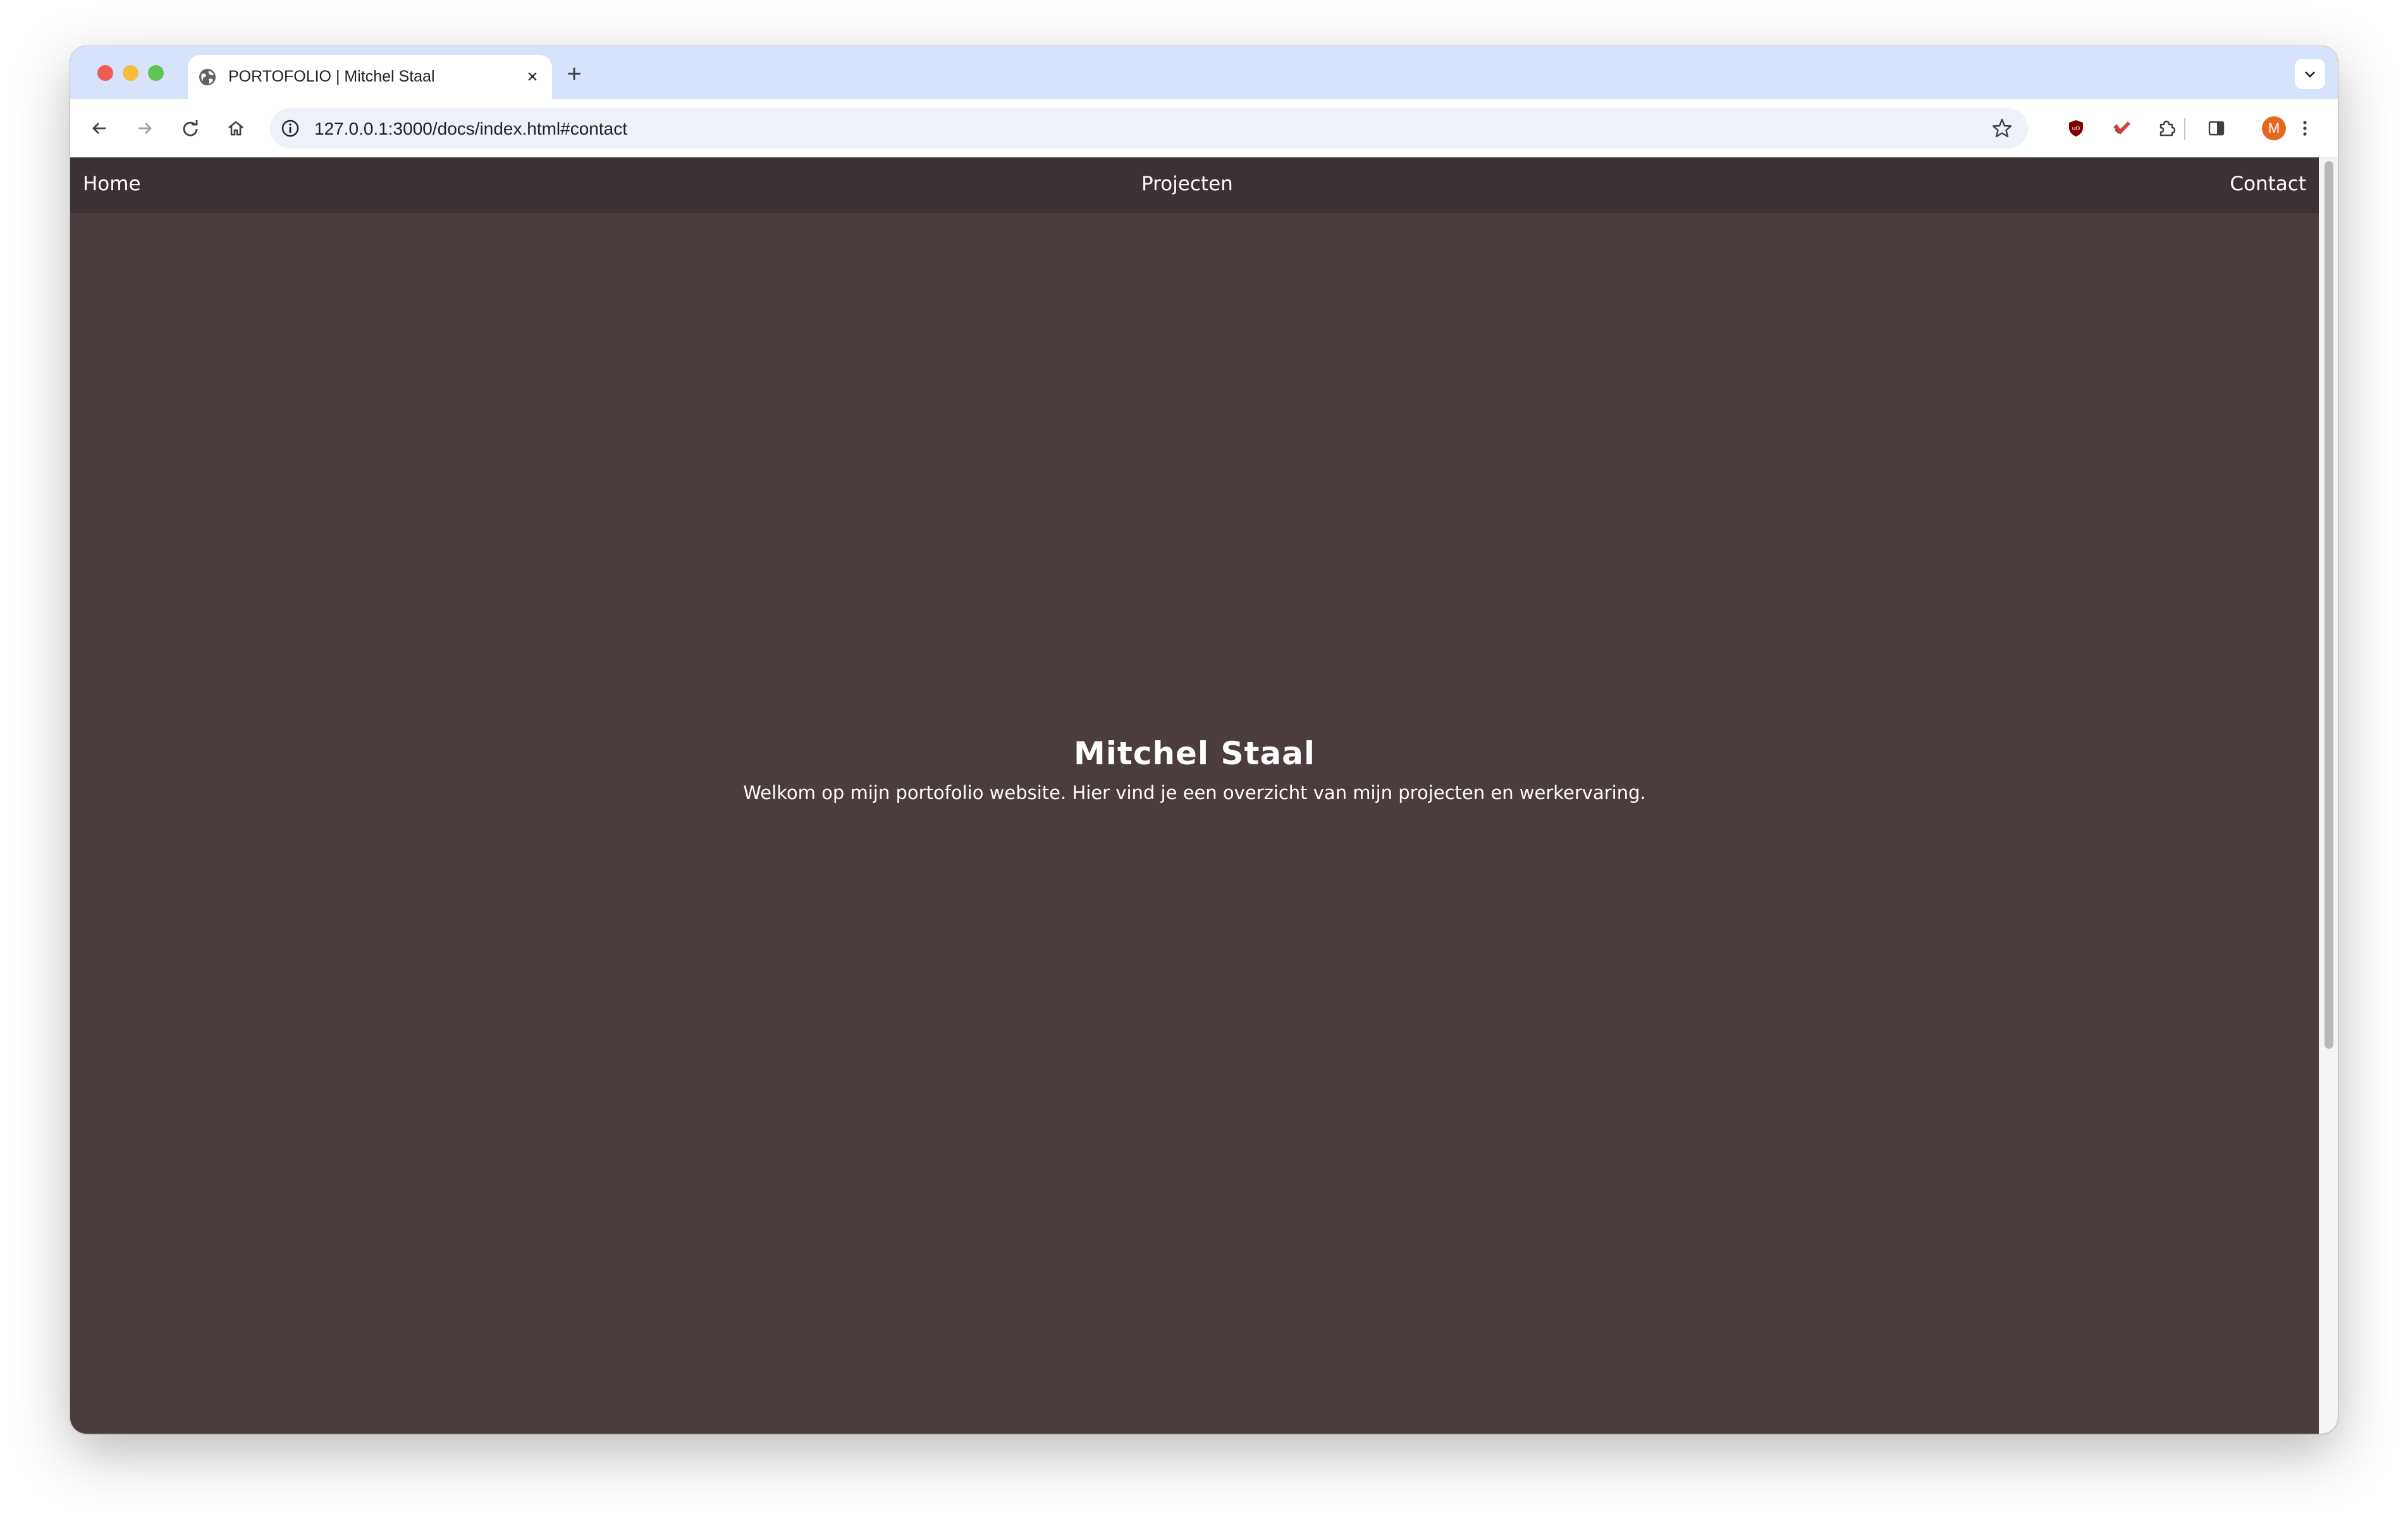  What do you see at coordinates (112, 184) in the screenshot?
I see `nav-home-link: Home` at bounding box center [112, 184].